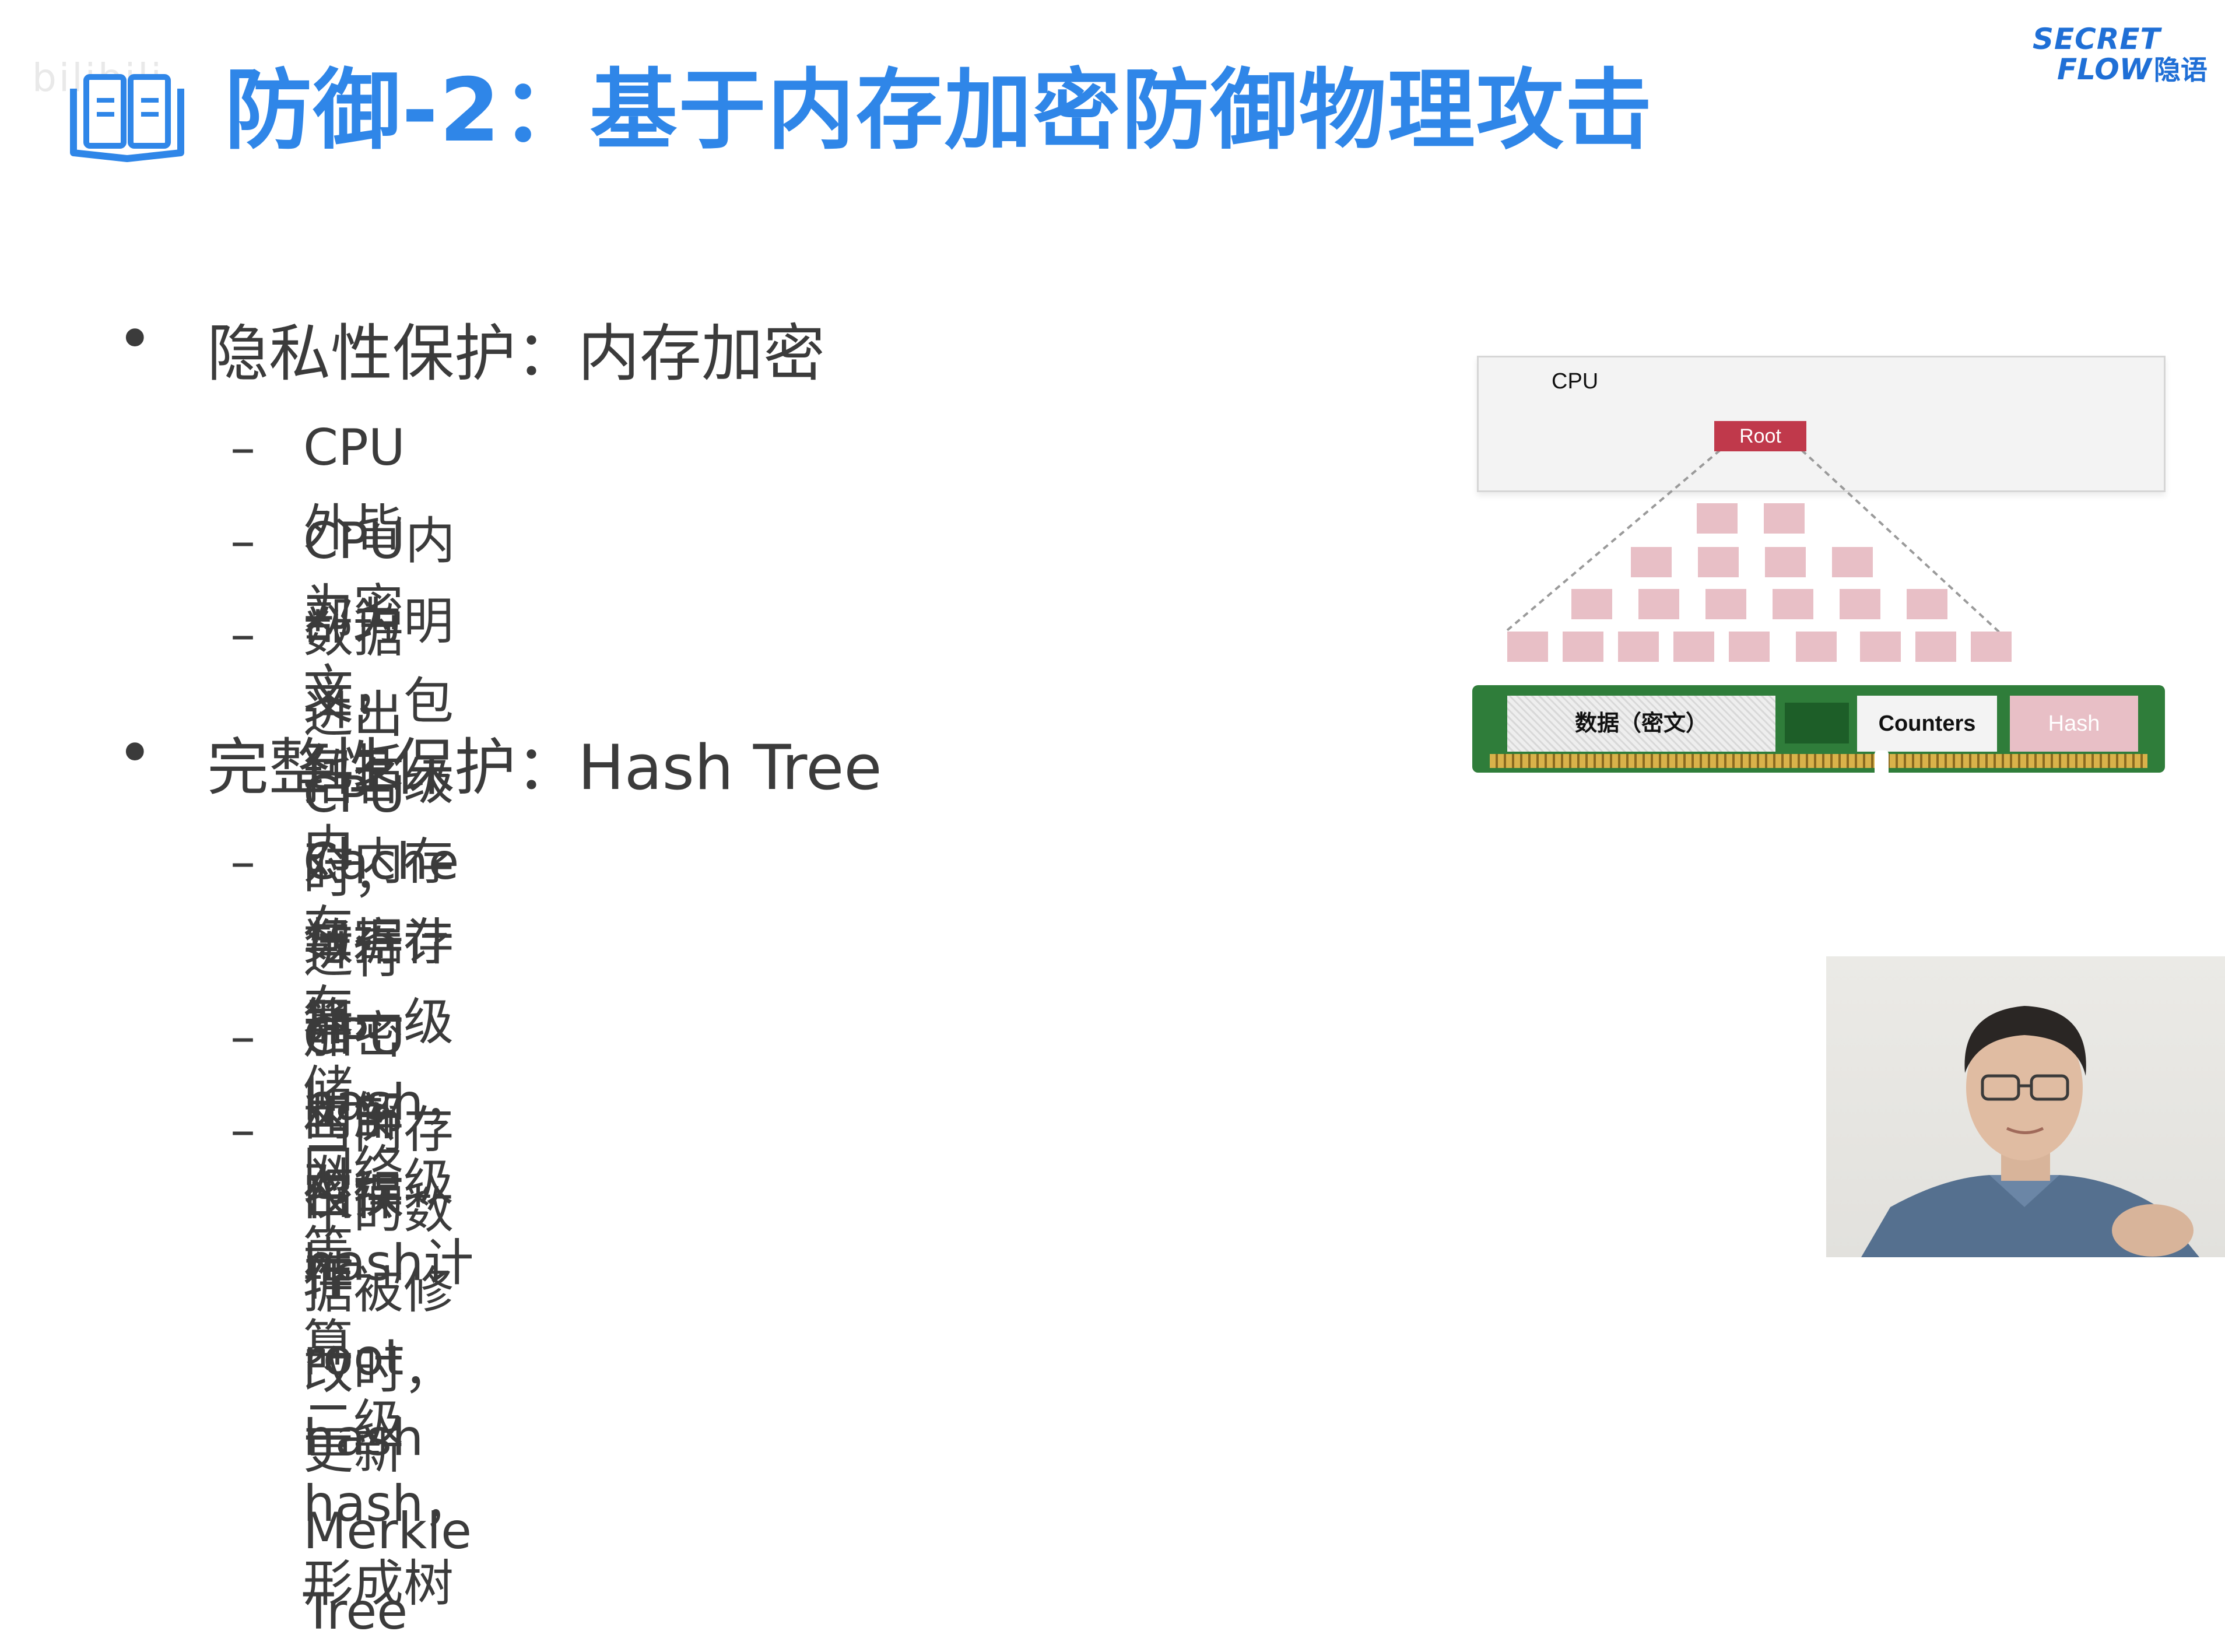 This screenshot has height=1652, width=2225. I want to click on memory-module: 数据（密文） Counters Hash, so click(1818, 729).